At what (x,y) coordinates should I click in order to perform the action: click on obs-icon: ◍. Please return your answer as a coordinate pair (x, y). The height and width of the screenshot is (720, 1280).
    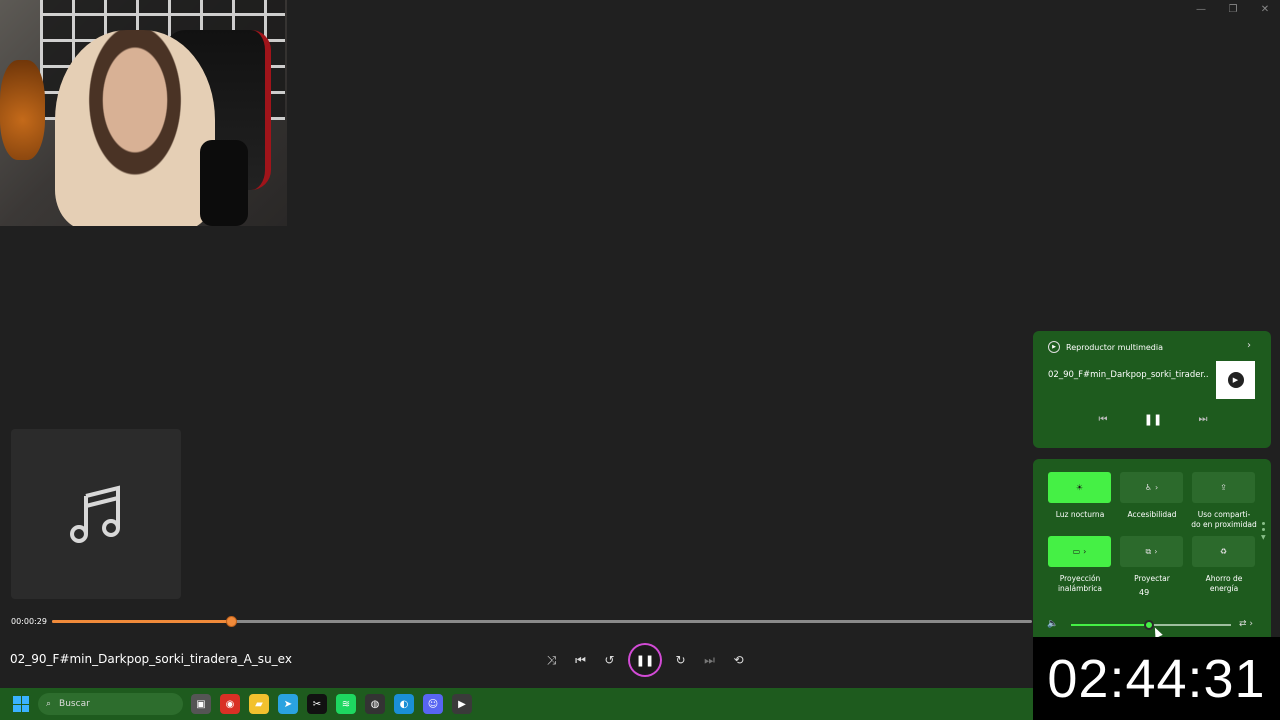
    Looking at the image, I should click on (375, 704).